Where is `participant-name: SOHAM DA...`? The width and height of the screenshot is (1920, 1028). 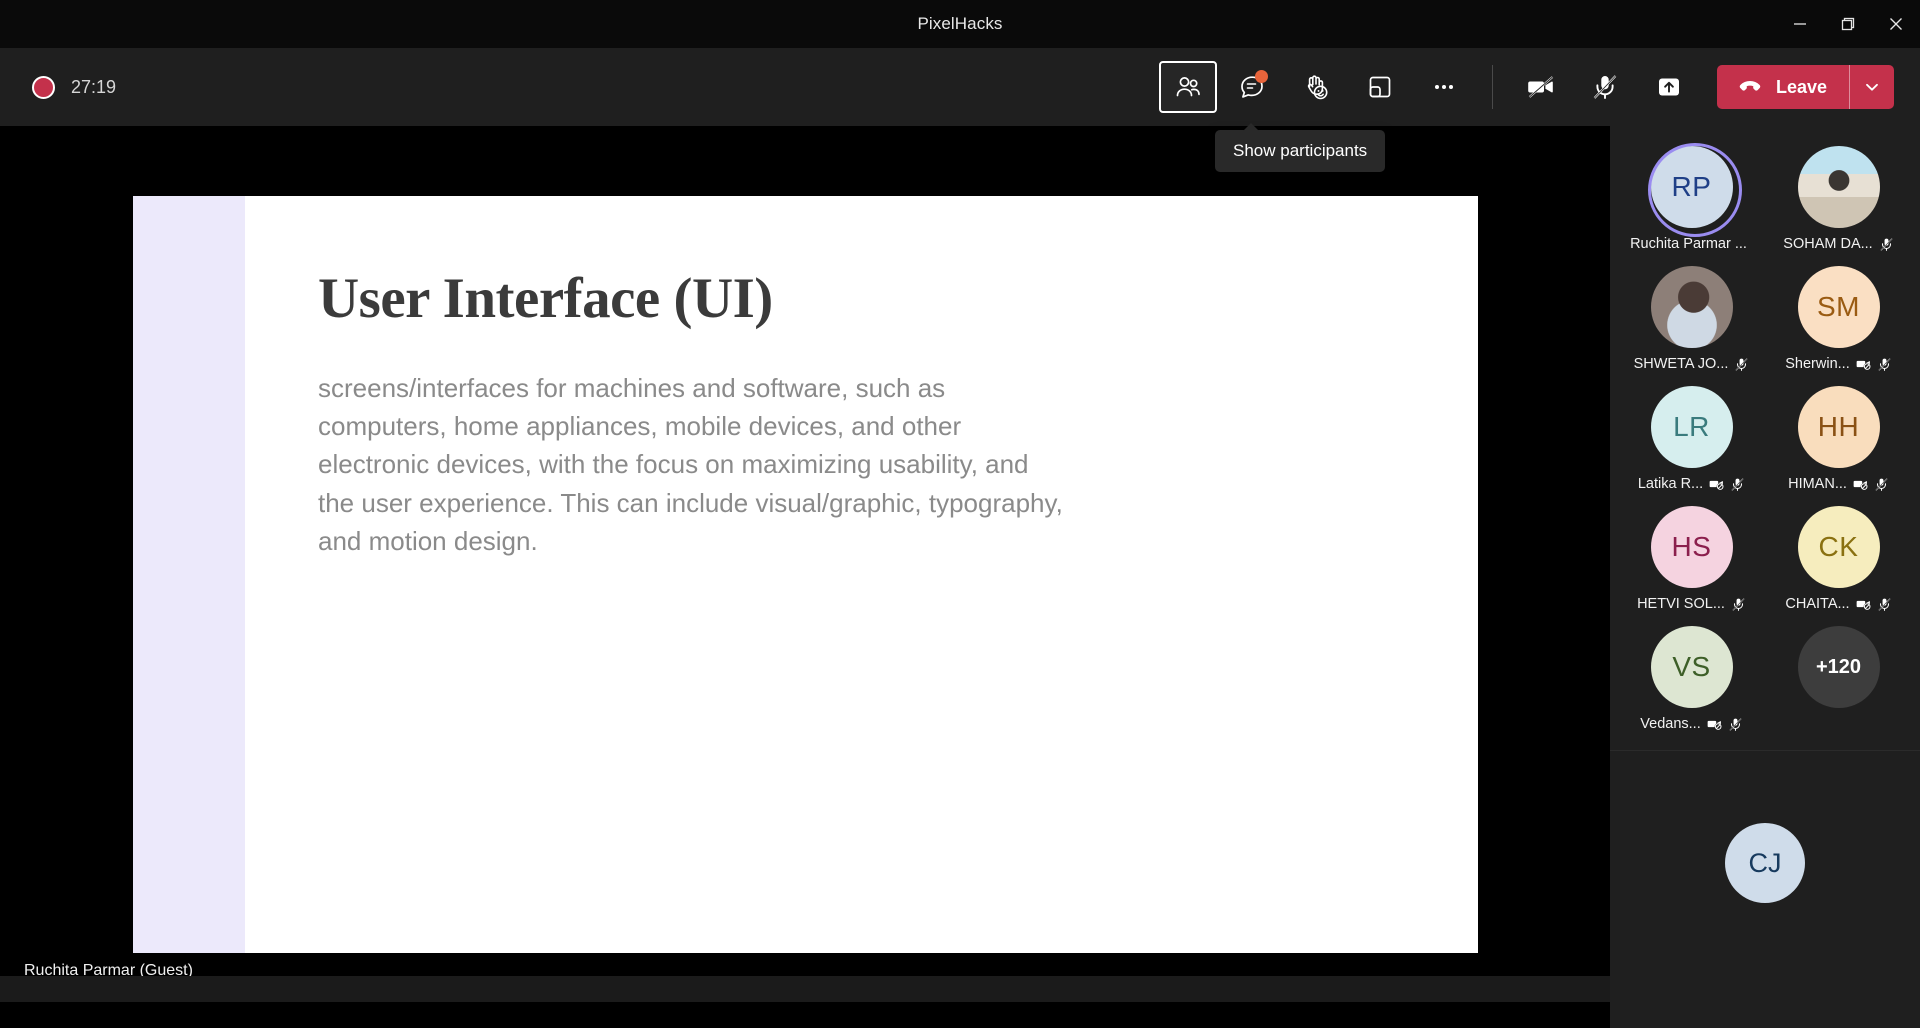
participant-name: SOHAM DA... is located at coordinates (1828, 244).